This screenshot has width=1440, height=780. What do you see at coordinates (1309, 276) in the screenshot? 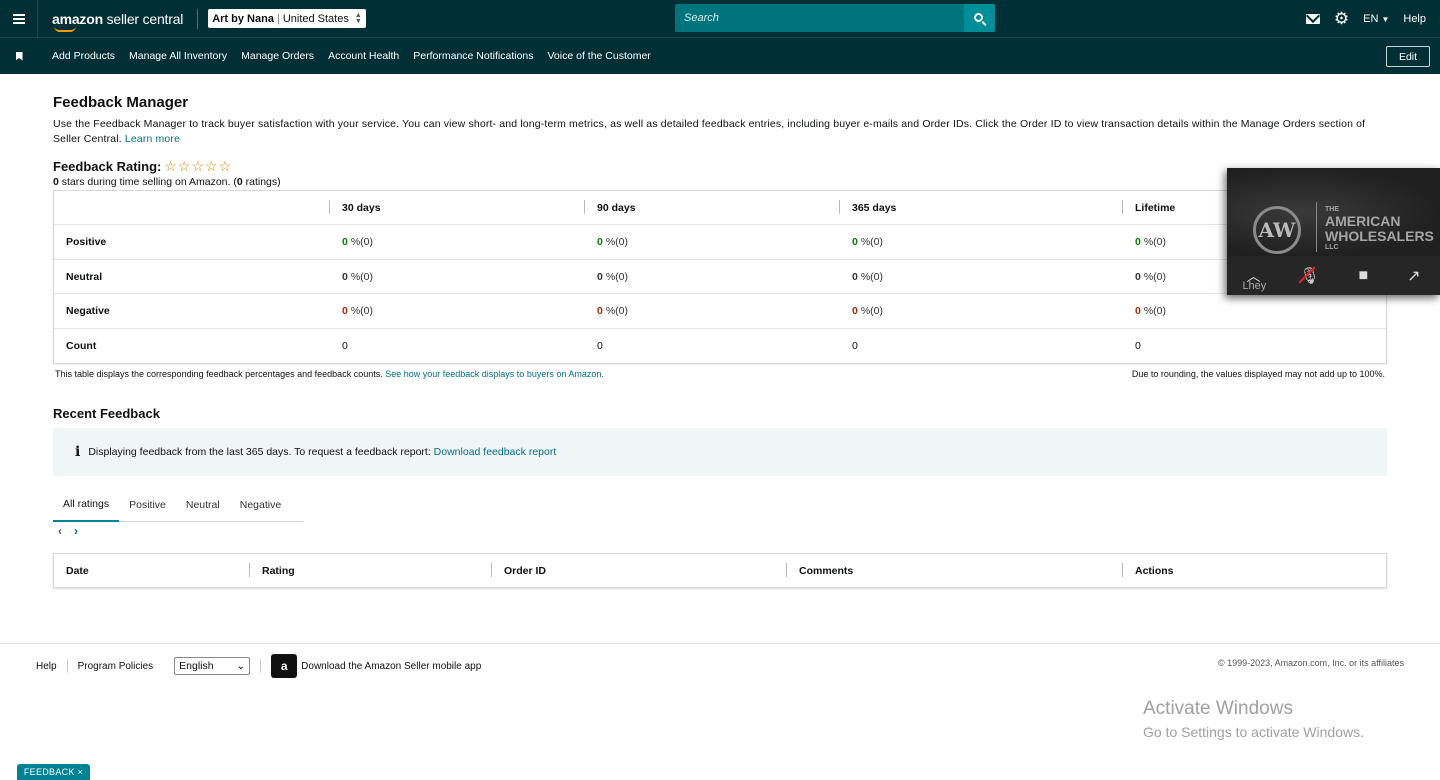
I see `mic-muted-icon: 🎙` at bounding box center [1309, 276].